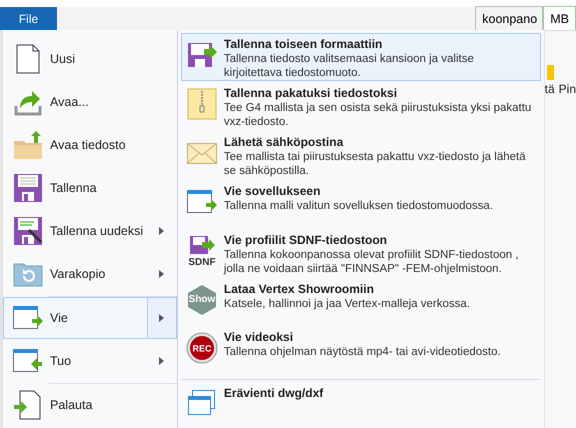 This screenshot has width=576, height=428. I want to click on menu-item: Palauta, so click(90, 405).